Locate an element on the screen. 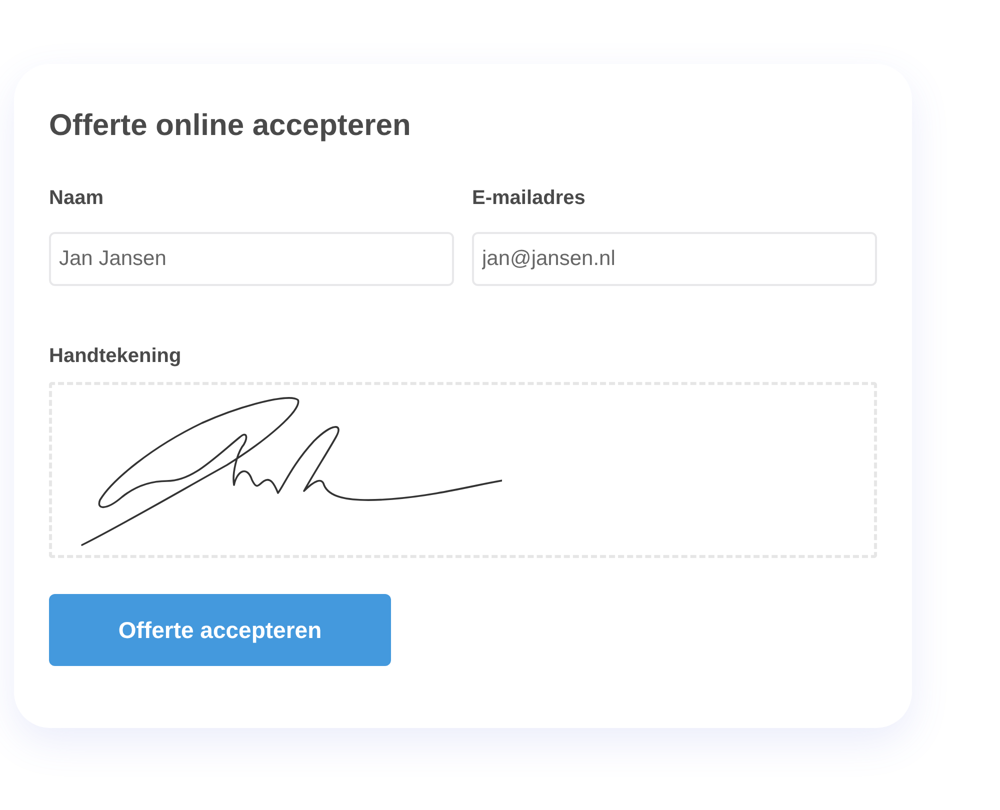  form-title: Offerte online accepteren is located at coordinates (230, 126).